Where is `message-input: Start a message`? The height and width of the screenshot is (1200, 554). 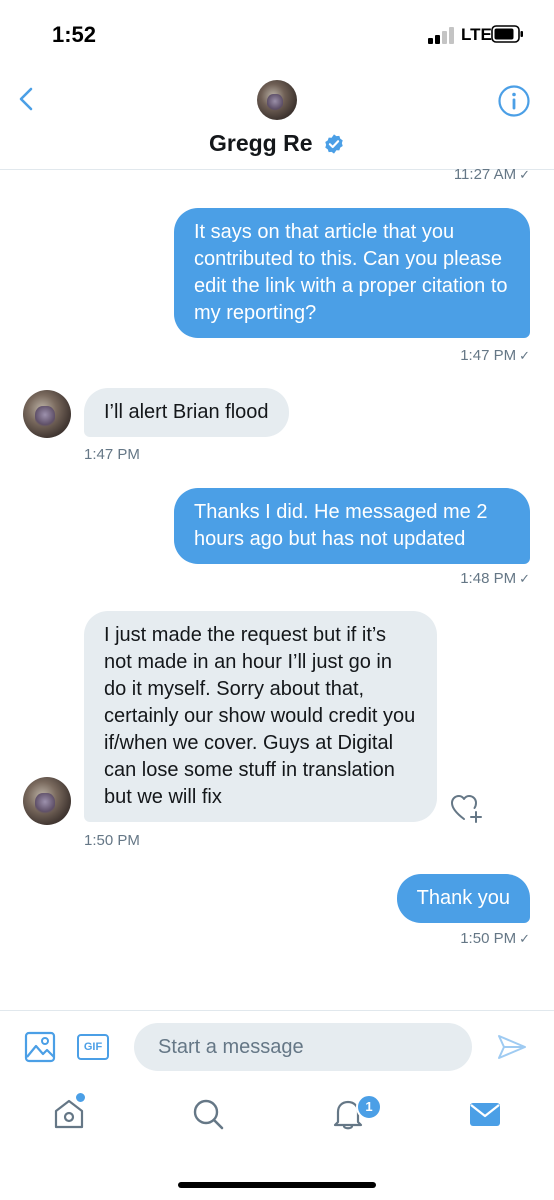
message-input: Start a message is located at coordinates (303, 1047).